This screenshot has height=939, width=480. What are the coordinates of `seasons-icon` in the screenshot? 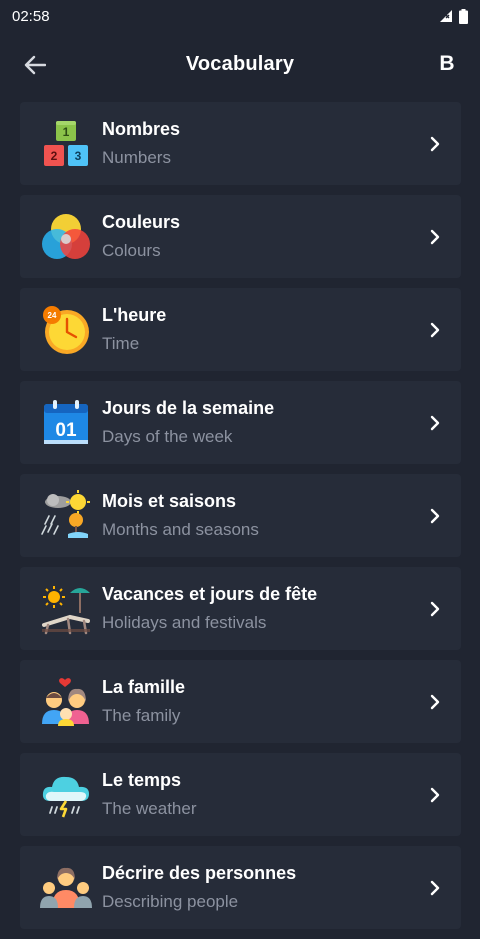 It's located at (66, 515).